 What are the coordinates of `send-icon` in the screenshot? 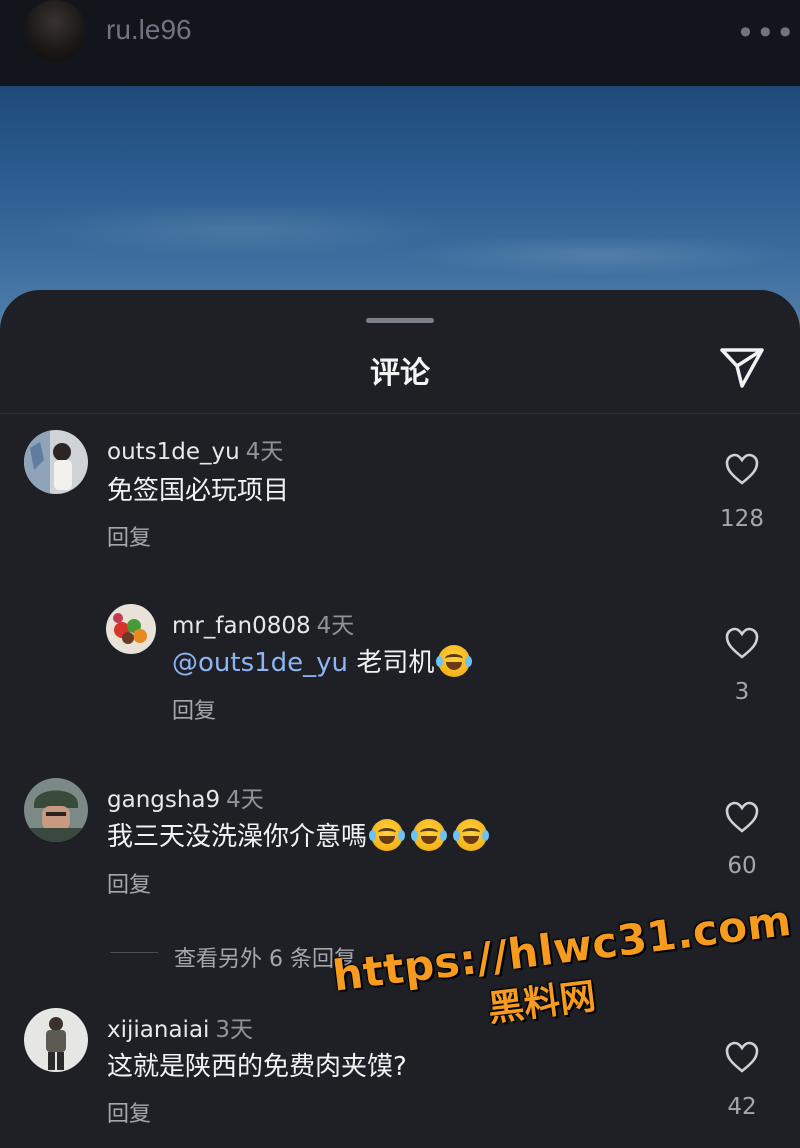 It's located at (742, 368).